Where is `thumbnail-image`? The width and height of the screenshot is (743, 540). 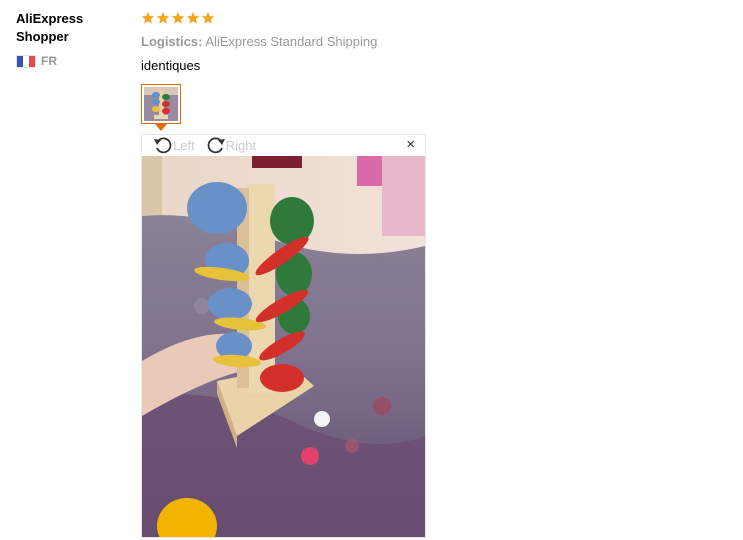 thumbnail-image is located at coordinates (161, 104).